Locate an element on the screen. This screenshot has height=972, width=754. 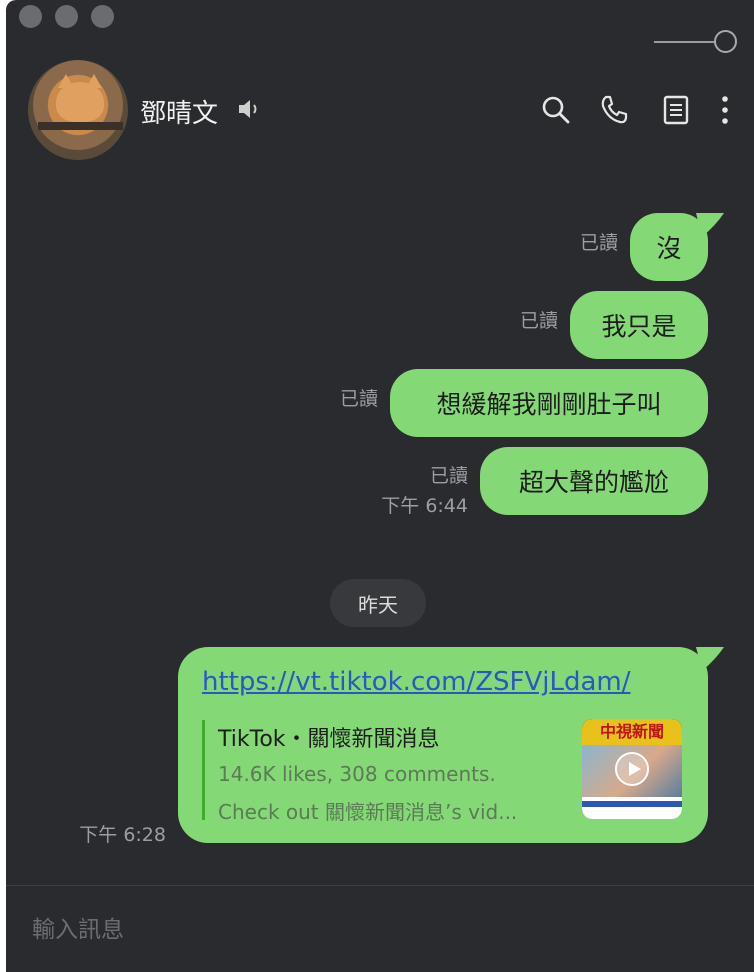
message-link: https://vt.tiktok.com/ZSFVjLdam/ is located at coordinates (416, 682).